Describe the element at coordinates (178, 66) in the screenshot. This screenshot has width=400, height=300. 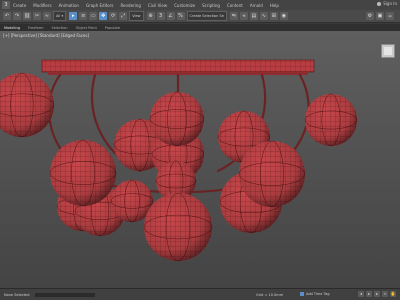
I see `ceiling-bar-wire` at that location.